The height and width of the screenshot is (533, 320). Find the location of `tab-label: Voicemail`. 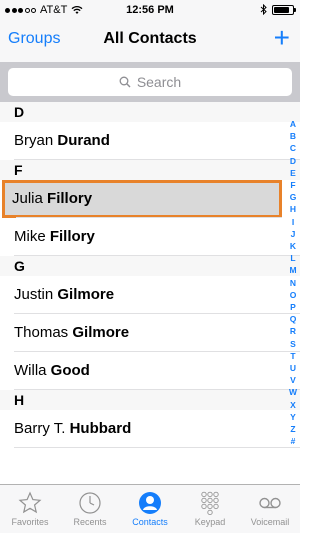

tab-label: Voicemail is located at coordinates (270, 522).